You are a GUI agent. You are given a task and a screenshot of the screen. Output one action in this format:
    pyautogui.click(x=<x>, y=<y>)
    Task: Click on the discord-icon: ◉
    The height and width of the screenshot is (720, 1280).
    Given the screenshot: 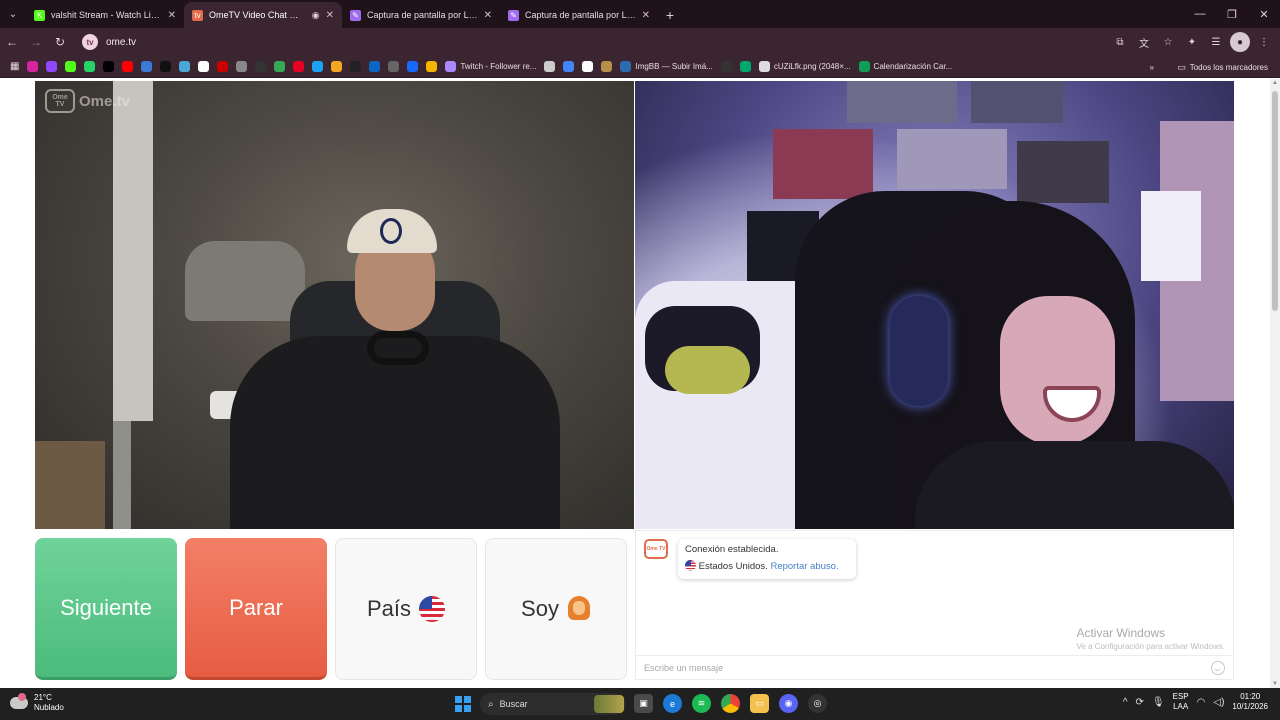 What is the action you would take?
    pyautogui.click(x=788, y=703)
    